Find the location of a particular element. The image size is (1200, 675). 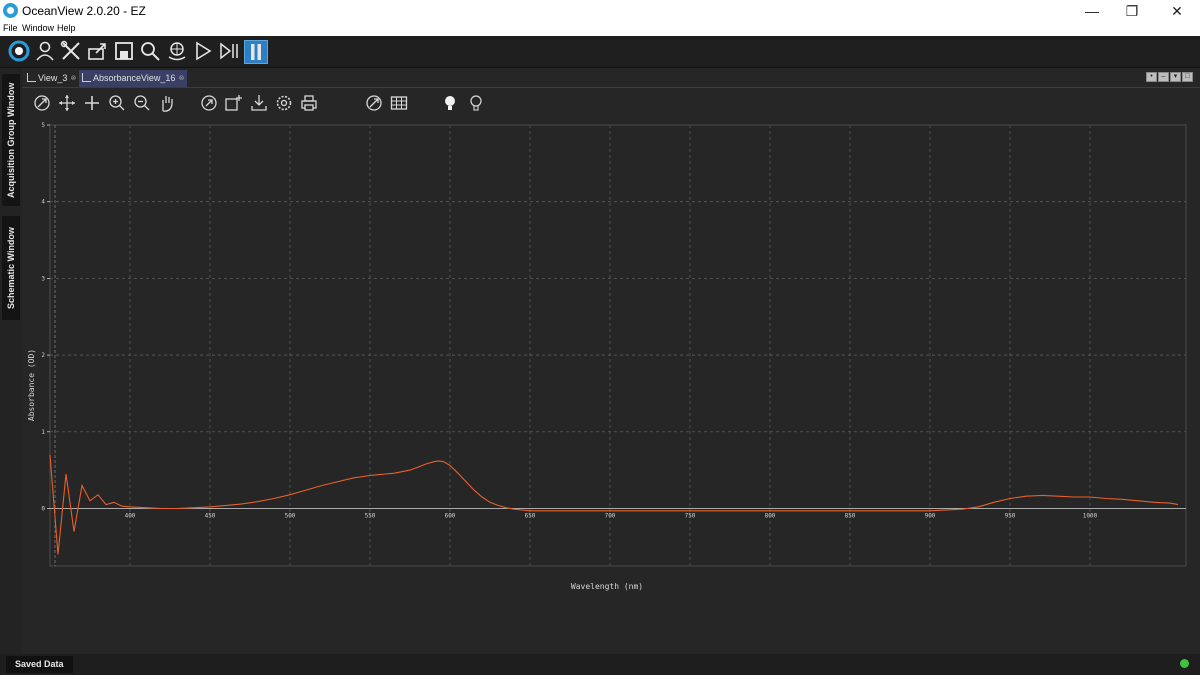

close-icon: ✕ is located at coordinates (1177, 11).